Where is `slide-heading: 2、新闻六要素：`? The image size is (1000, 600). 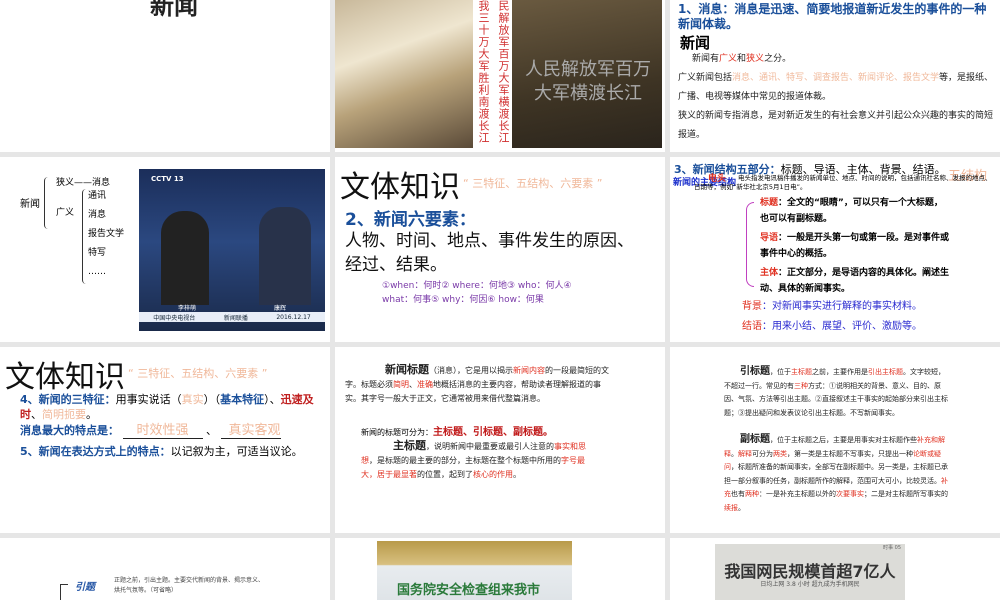
slide-heading: 2、新闻六要素： is located at coordinates (410, 220).